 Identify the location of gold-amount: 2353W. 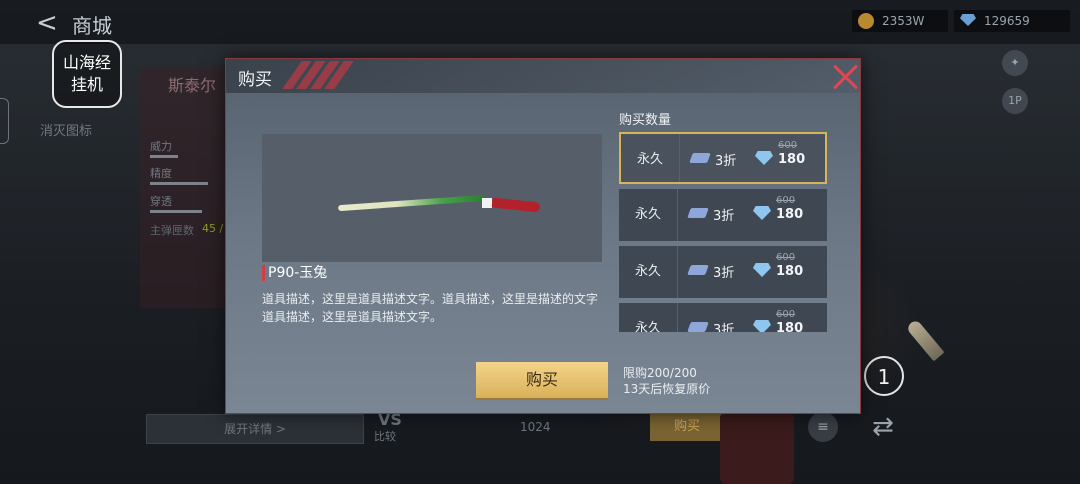
(903, 21).